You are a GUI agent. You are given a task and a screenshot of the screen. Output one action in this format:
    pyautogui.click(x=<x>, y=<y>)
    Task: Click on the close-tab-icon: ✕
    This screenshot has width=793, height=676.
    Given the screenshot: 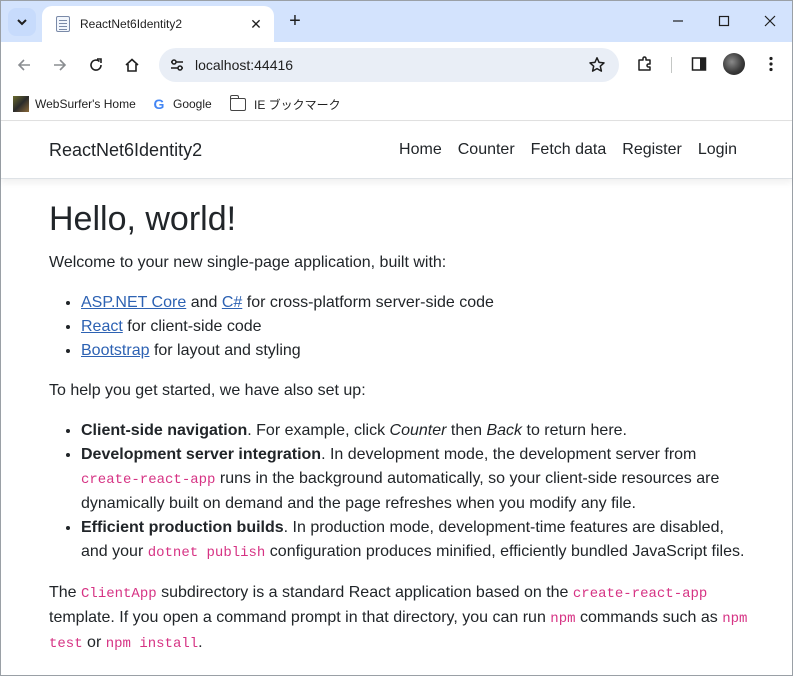 What is the action you would take?
    pyautogui.click(x=256, y=24)
    